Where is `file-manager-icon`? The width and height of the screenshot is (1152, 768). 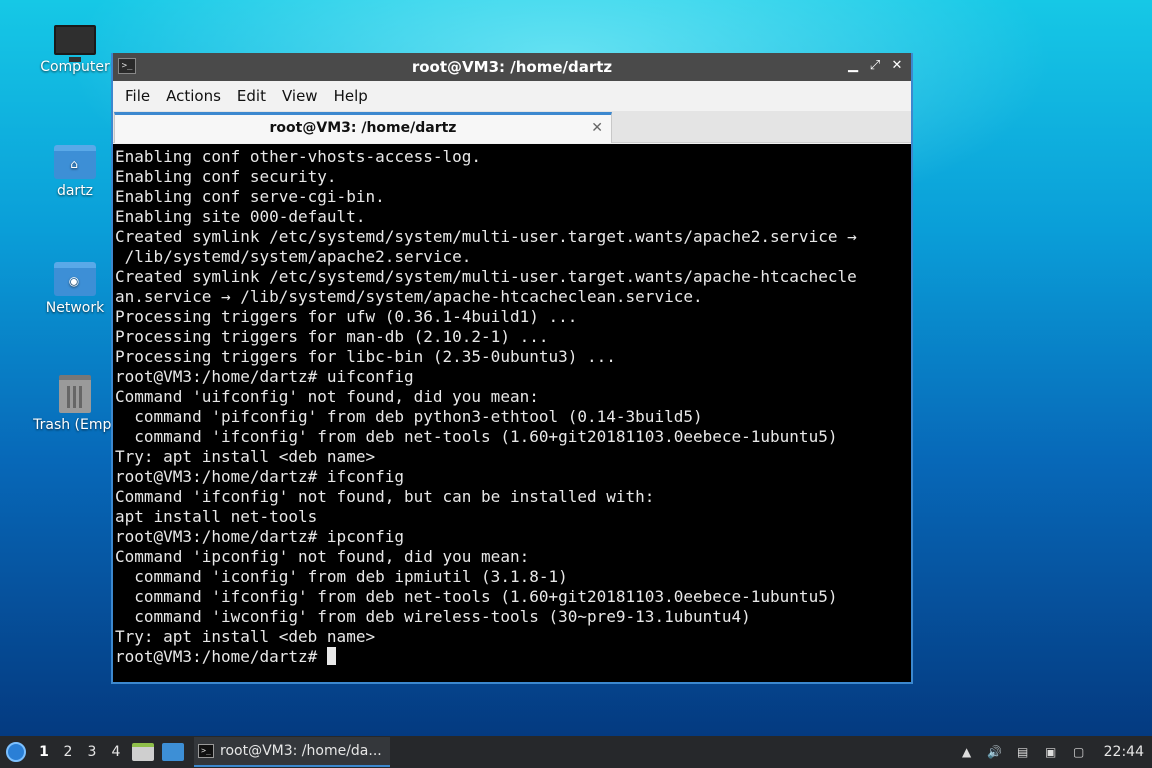 file-manager-icon is located at coordinates (143, 752).